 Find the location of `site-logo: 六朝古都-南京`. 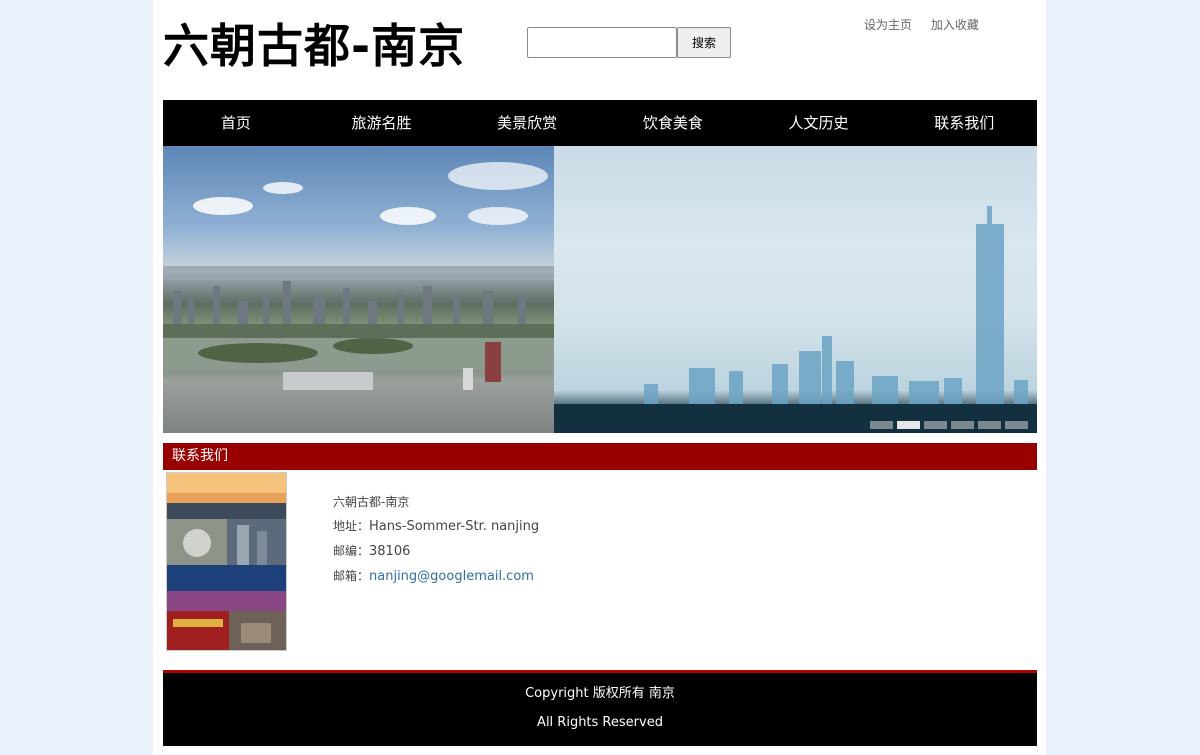

site-logo: 六朝古都-南京 is located at coordinates (314, 46).